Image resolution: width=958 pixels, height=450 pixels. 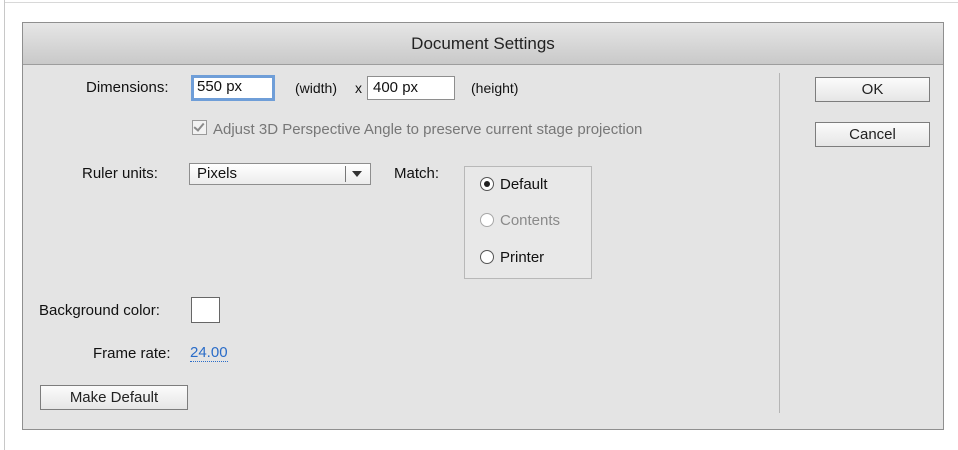 What do you see at coordinates (872, 134) in the screenshot?
I see `cancel-button: Cancel` at bounding box center [872, 134].